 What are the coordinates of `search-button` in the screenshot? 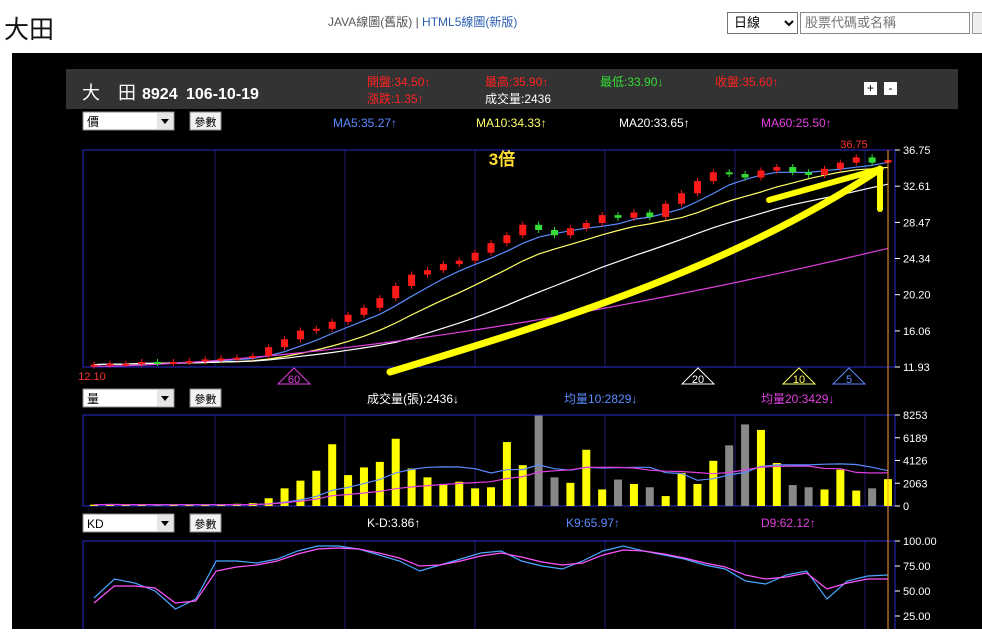 It's located at (977, 23).